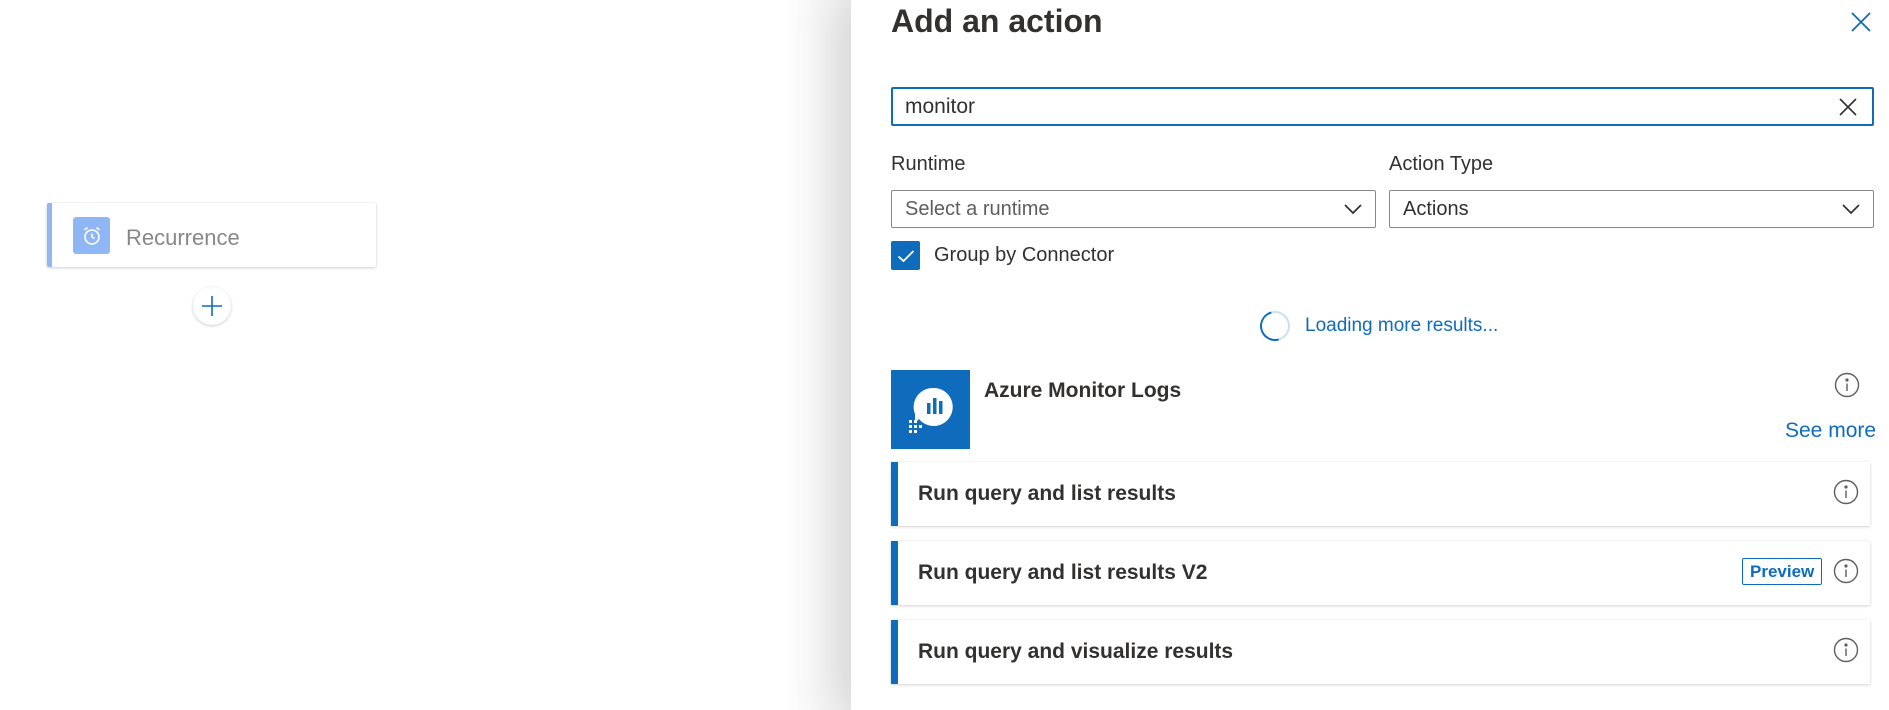 Image resolution: width=1889 pixels, height=710 pixels. What do you see at coordinates (1380, 494) in the screenshot?
I see `action-item-run-query-list-results: Run query and list results` at bounding box center [1380, 494].